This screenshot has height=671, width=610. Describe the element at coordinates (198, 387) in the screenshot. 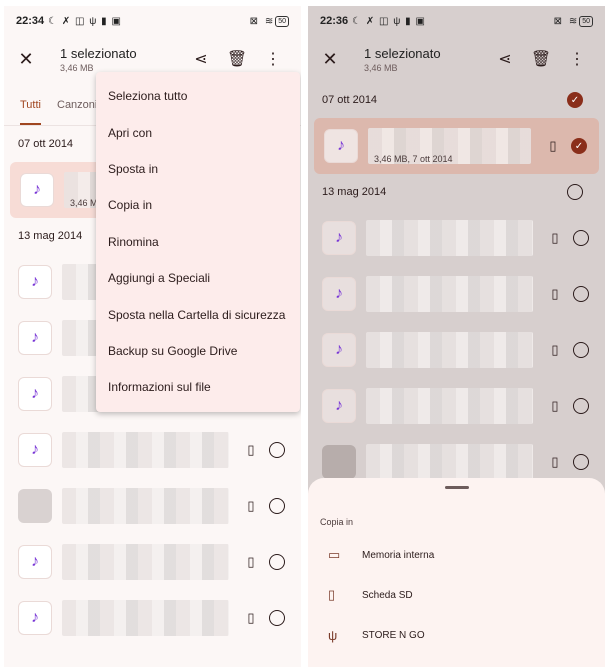

I see `menu-item-informazioni: Informazioni sul file` at that location.